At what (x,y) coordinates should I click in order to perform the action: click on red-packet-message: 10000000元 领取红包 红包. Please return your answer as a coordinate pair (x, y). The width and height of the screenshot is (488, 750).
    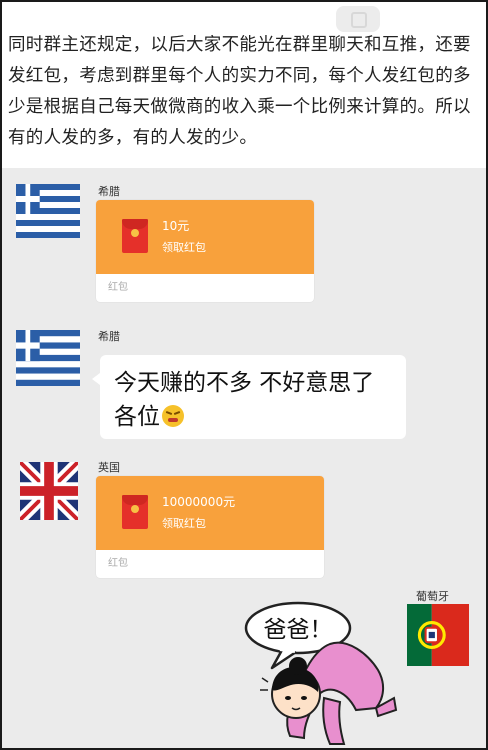
    Looking at the image, I should click on (210, 527).